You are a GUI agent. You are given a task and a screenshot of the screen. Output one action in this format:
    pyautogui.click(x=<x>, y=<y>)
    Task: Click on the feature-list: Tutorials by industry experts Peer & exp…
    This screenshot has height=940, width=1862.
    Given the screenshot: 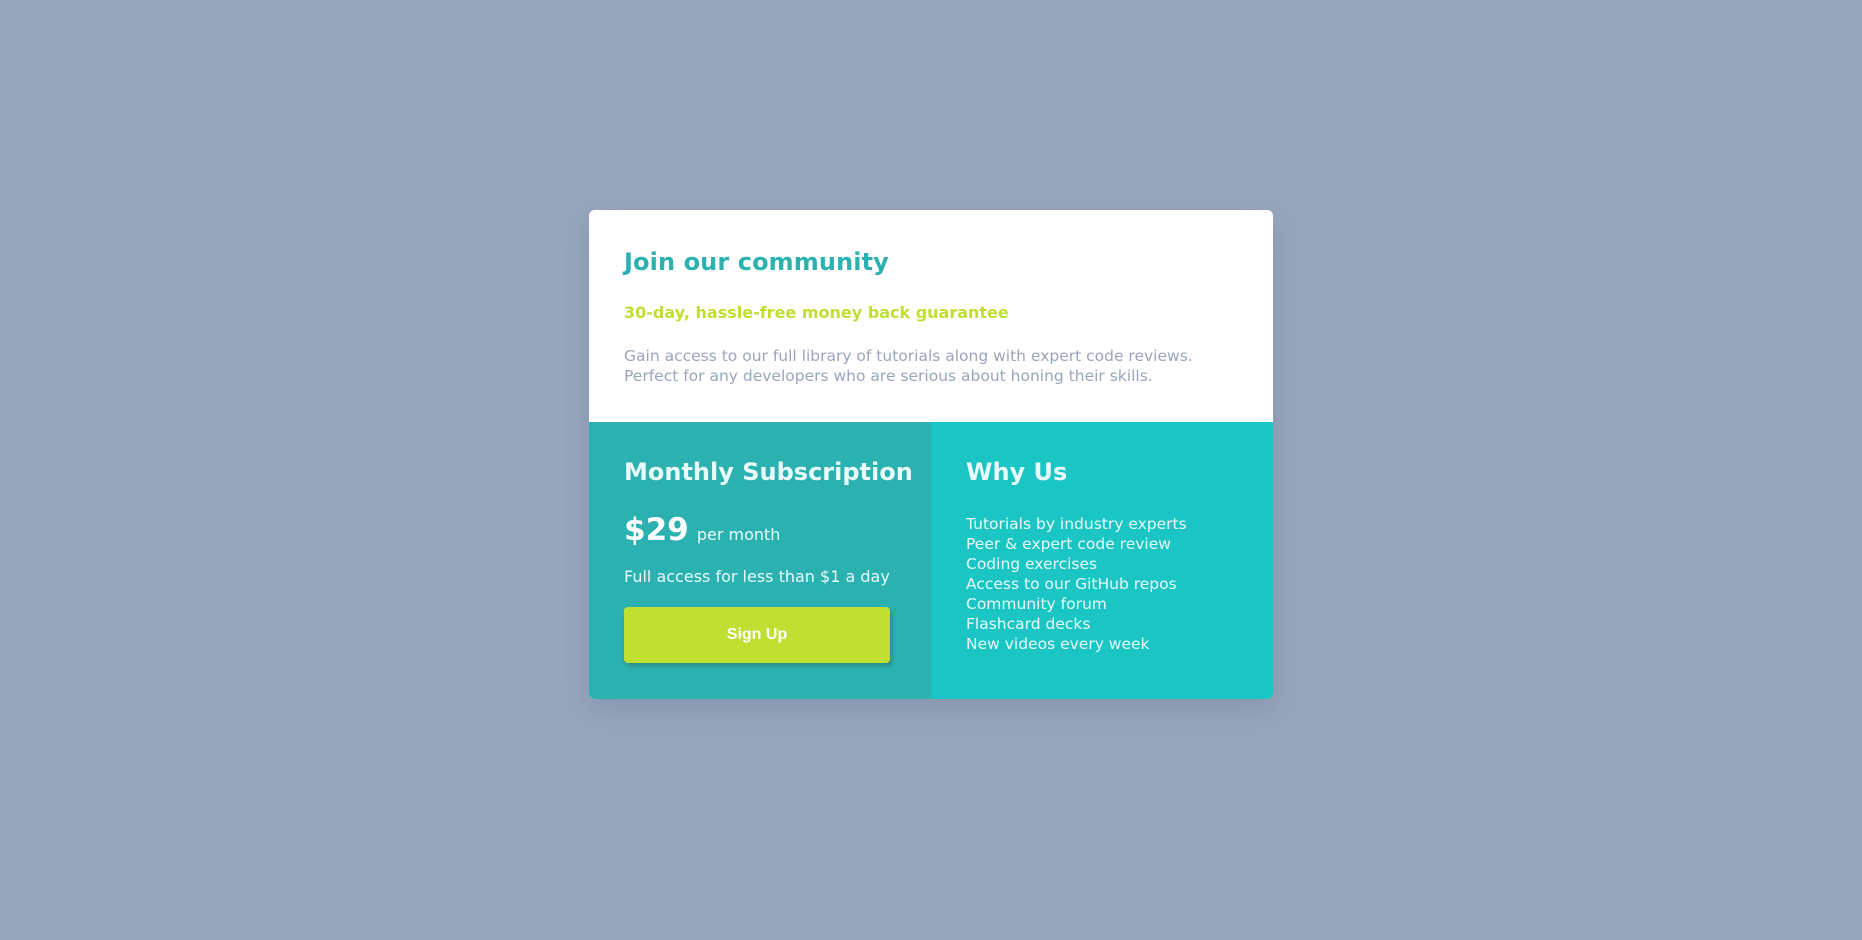 What is the action you would take?
    pyautogui.click(x=1076, y=584)
    